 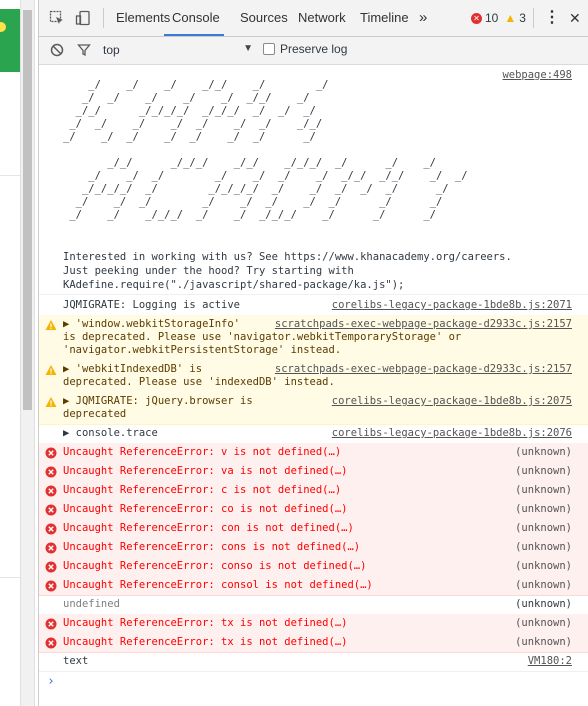 I want to click on device-toolbar-icon, so click(x=83, y=18).